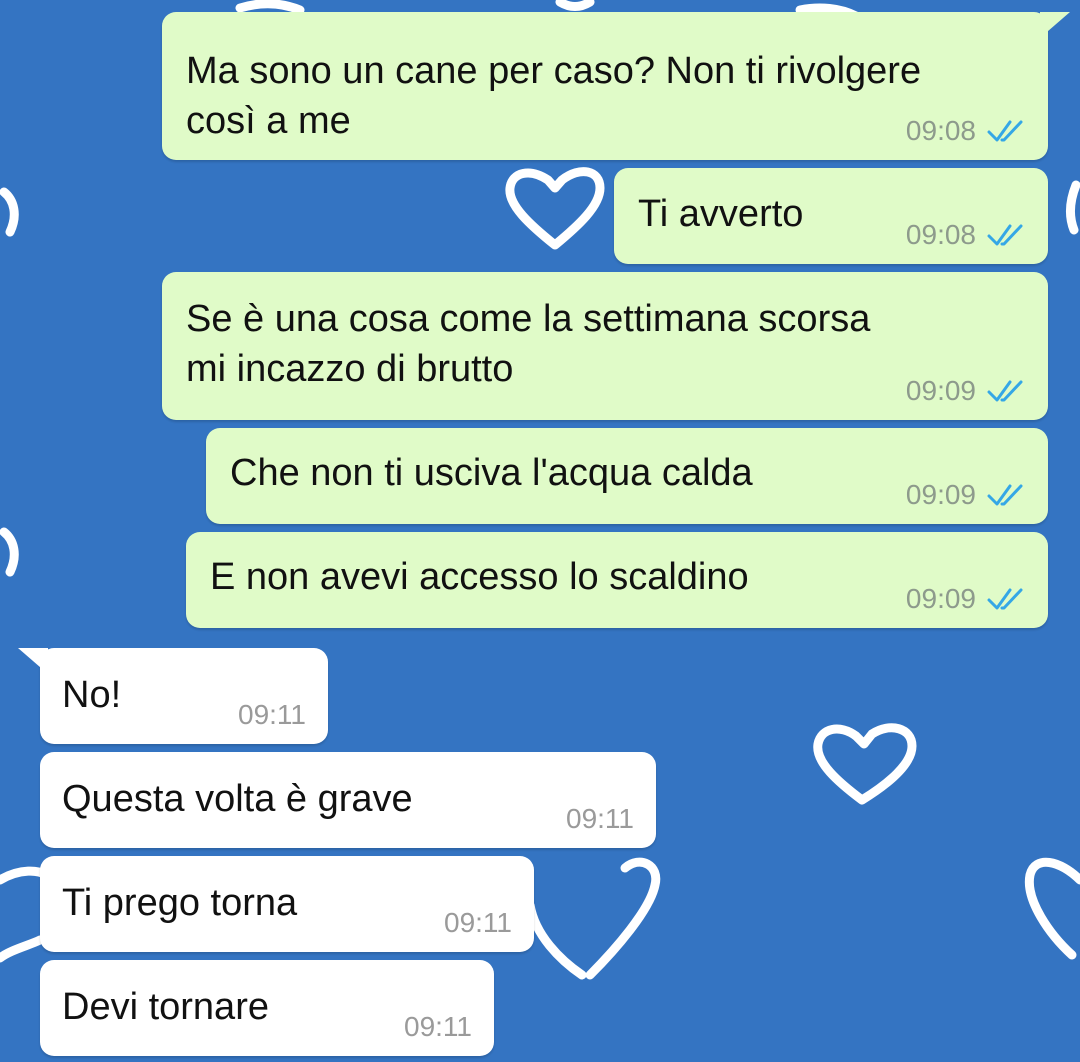 Image resolution: width=1080 pixels, height=1062 pixels. I want to click on incoming-message: No! 09:11, so click(173, 696).